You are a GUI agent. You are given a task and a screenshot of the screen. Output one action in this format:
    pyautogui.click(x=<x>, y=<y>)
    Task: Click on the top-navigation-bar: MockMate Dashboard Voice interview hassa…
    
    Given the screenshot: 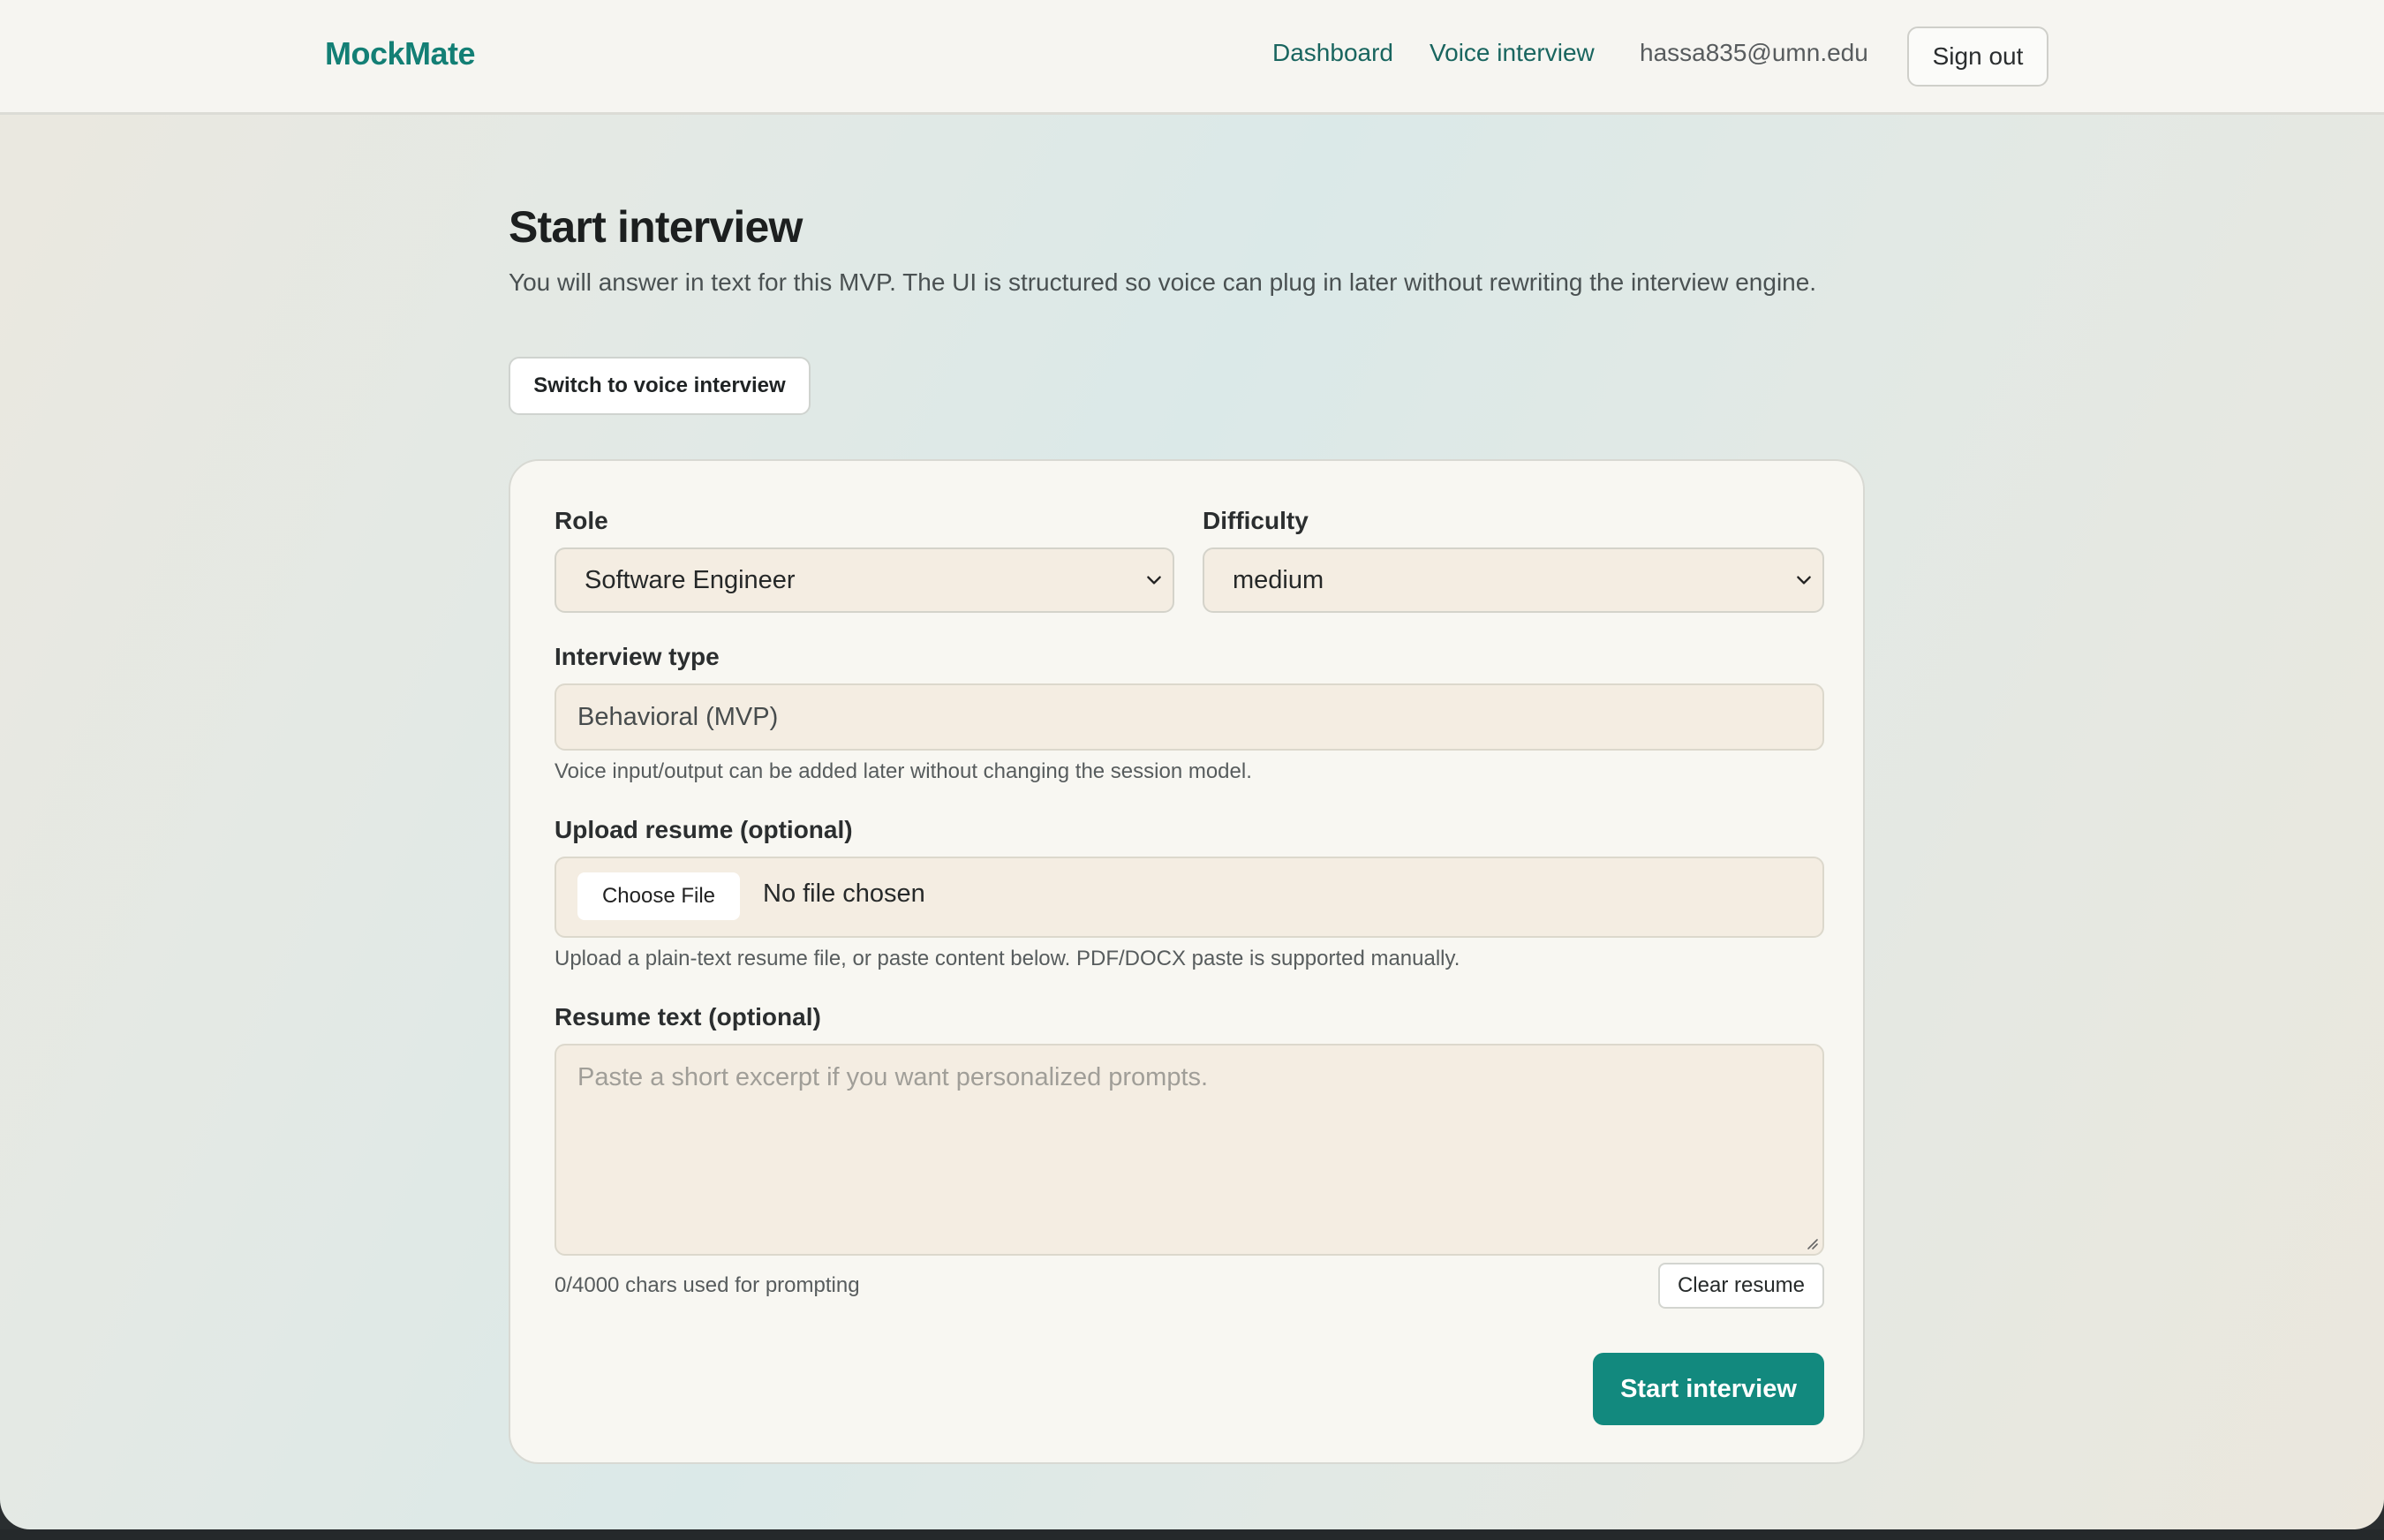 What is the action you would take?
    pyautogui.click(x=1192, y=57)
    